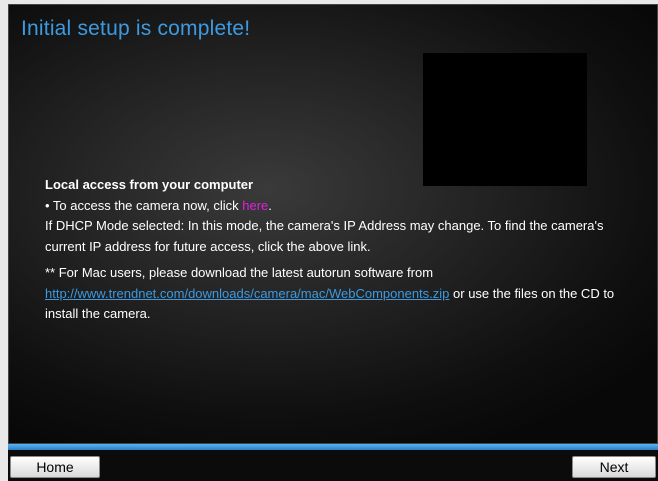 The width and height of the screenshot is (658, 481). I want to click on access-camera-suffix: ., so click(270, 205).